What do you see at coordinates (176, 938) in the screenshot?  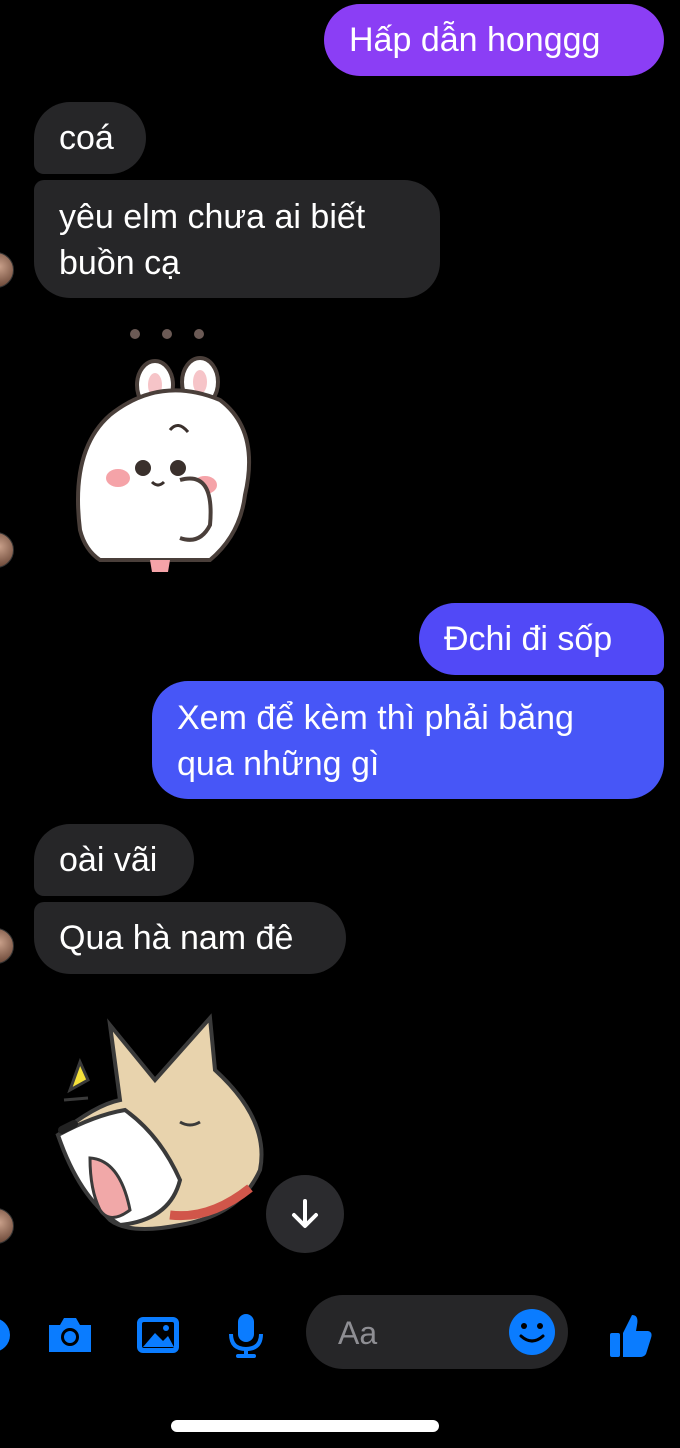 I see `message-text: Qua hà nam đê` at bounding box center [176, 938].